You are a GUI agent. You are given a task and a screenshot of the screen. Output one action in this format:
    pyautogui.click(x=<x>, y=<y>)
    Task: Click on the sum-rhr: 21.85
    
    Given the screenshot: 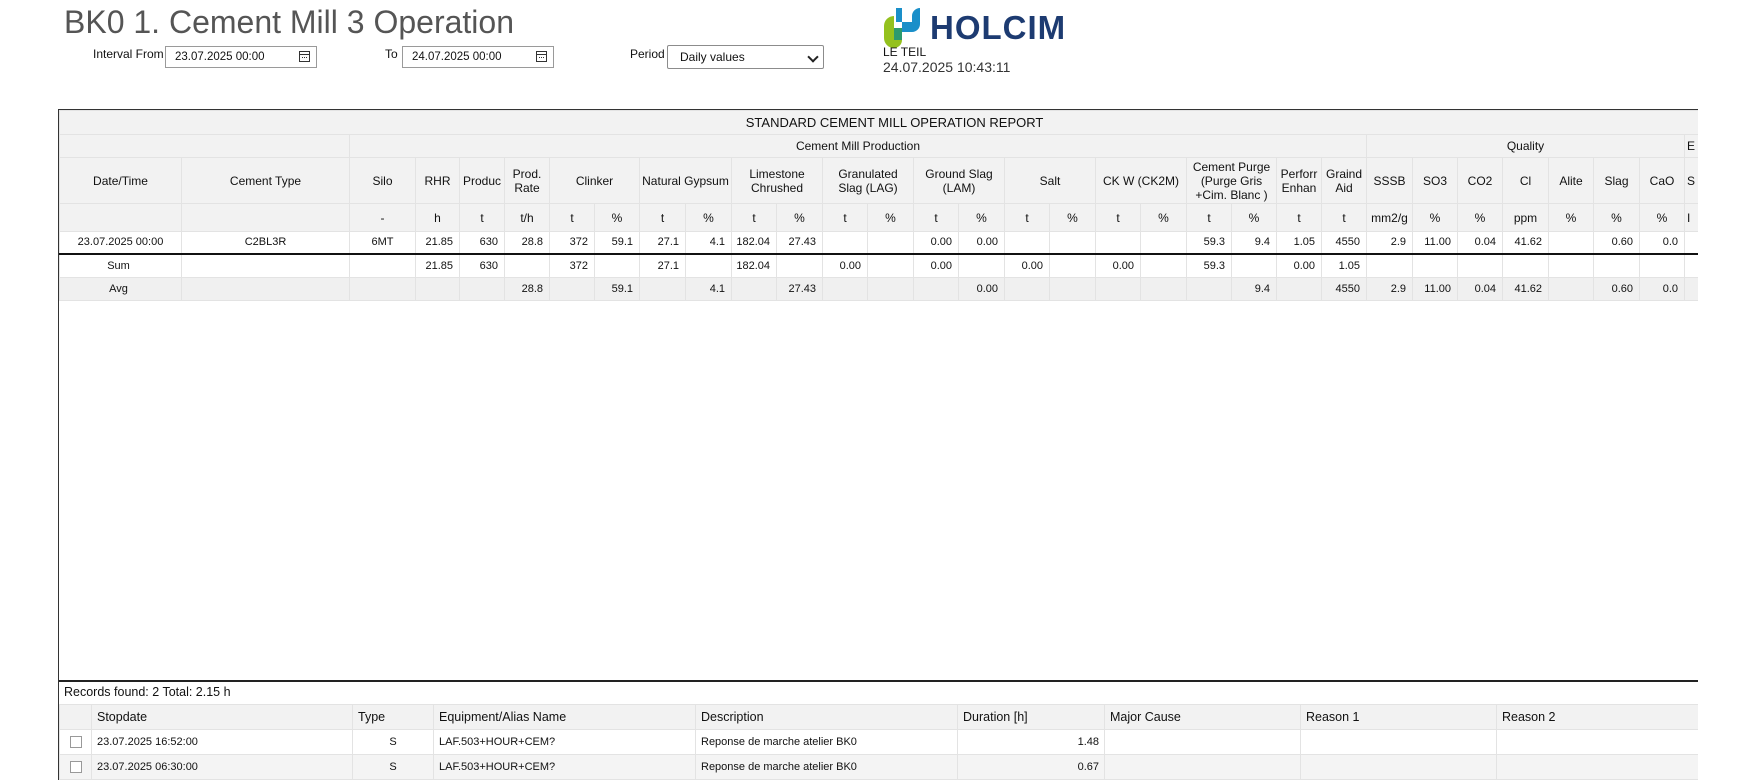 What is the action you would take?
    pyautogui.click(x=437, y=265)
    